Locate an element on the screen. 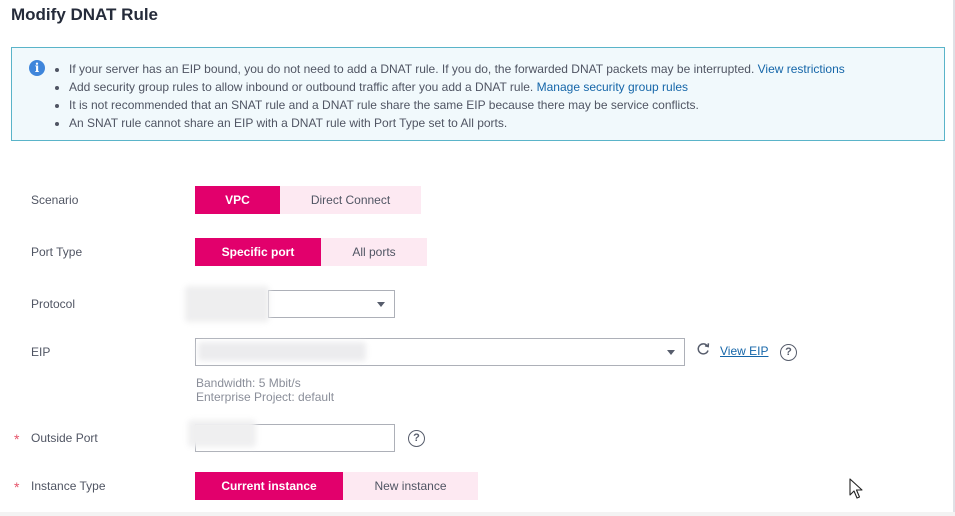 The width and height of the screenshot is (955, 516). protocol-select is located at coordinates (331, 304).